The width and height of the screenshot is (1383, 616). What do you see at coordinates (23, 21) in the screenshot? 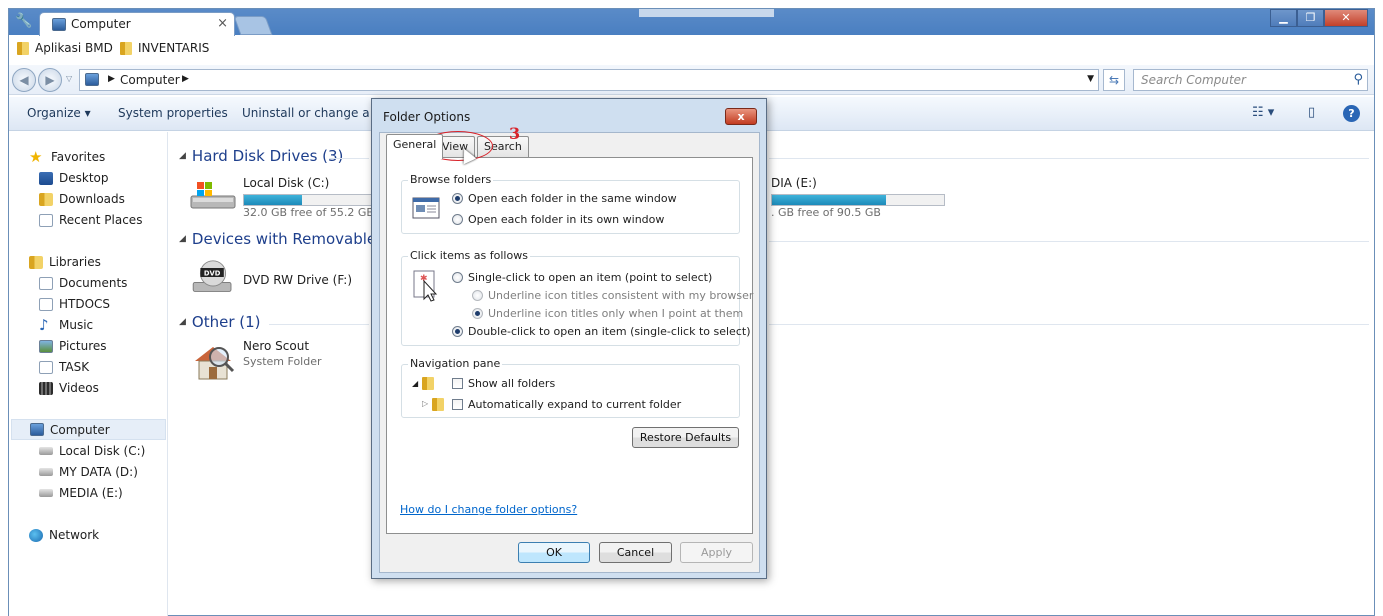
I see `wrench-icon: 🔧` at bounding box center [23, 21].